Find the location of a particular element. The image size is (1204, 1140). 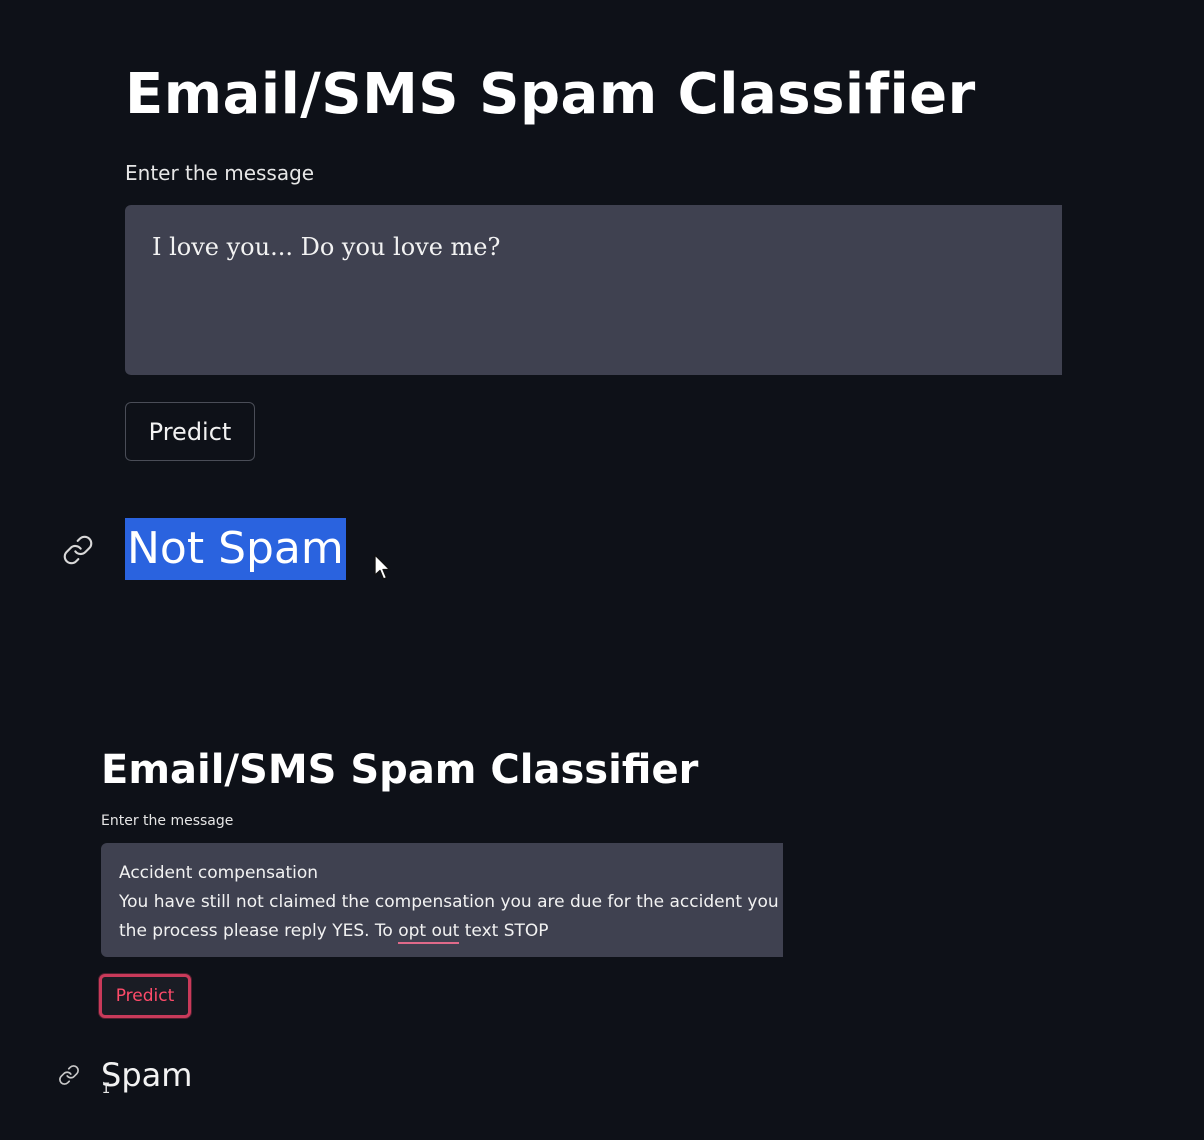

message-textarea: I love you... Do you love me? is located at coordinates (593, 290).